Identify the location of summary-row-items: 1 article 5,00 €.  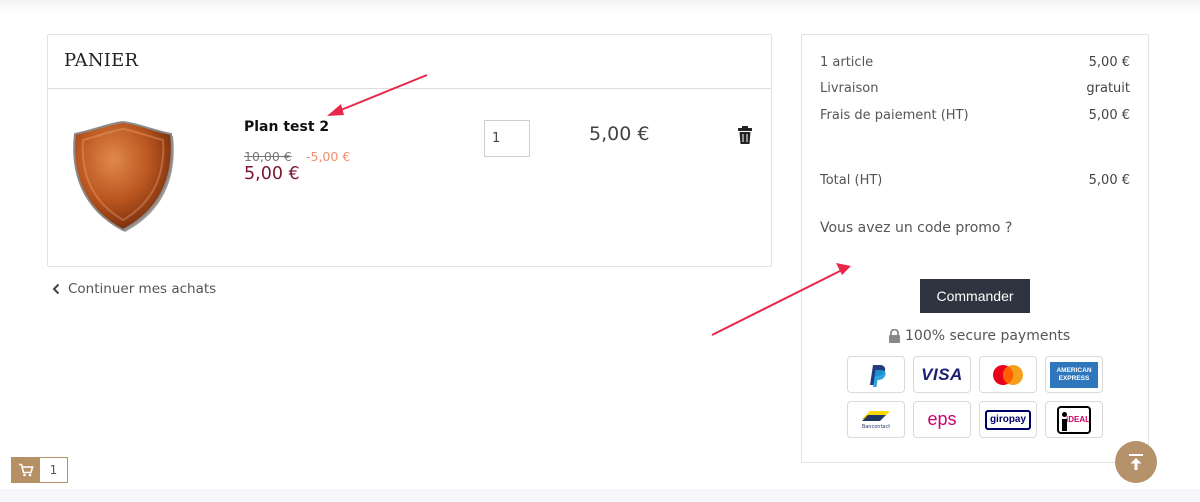
(975, 62).